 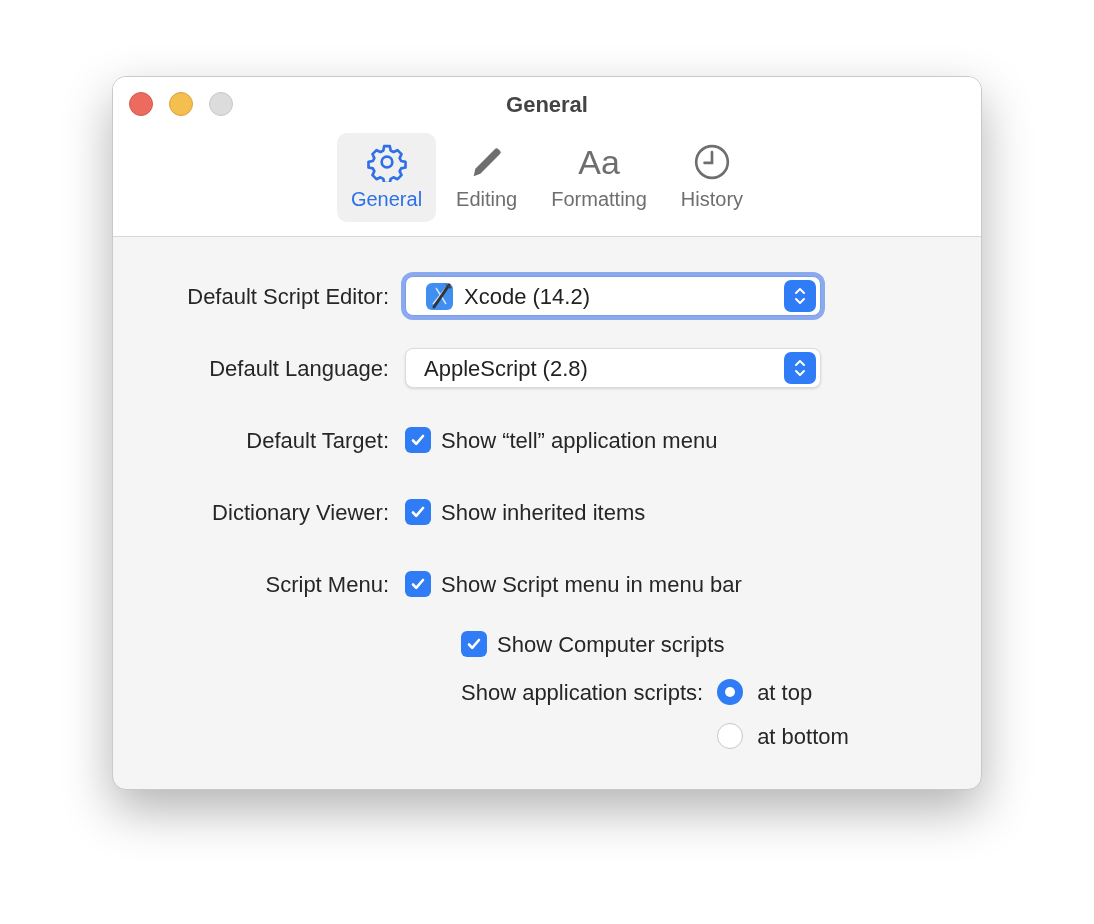 I want to click on popup-button: AppleScript (2.8), so click(x=613, y=368).